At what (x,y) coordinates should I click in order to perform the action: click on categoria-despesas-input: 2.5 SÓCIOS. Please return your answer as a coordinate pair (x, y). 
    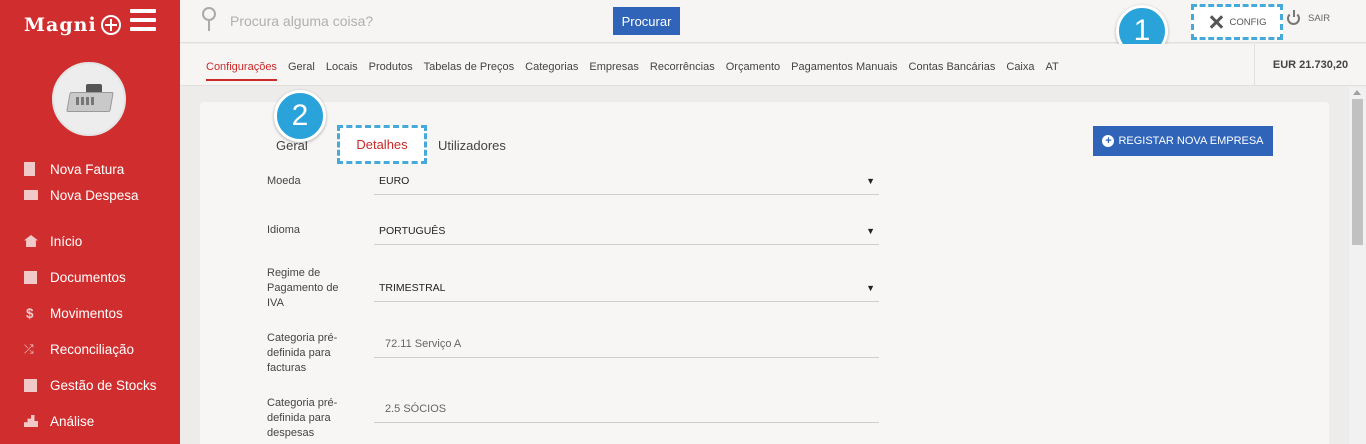
    Looking at the image, I should click on (626, 409).